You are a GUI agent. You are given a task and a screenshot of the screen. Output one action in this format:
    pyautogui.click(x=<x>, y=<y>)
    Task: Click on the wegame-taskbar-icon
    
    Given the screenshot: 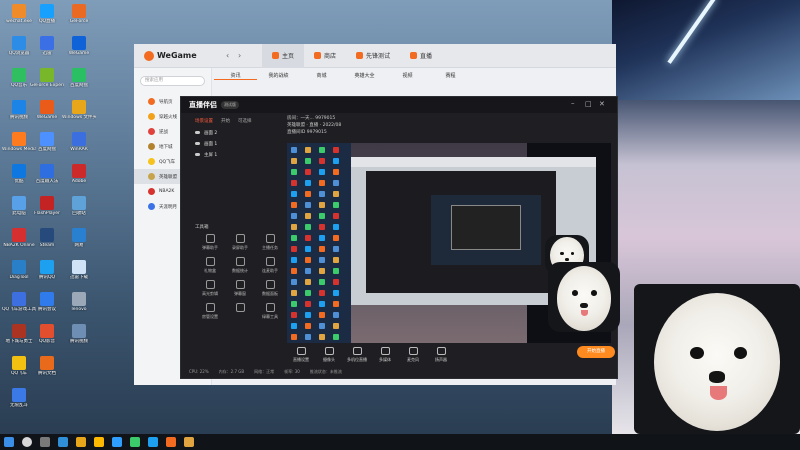 What is the action you would take?
    pyautogui.click(x=171, y=442)
    